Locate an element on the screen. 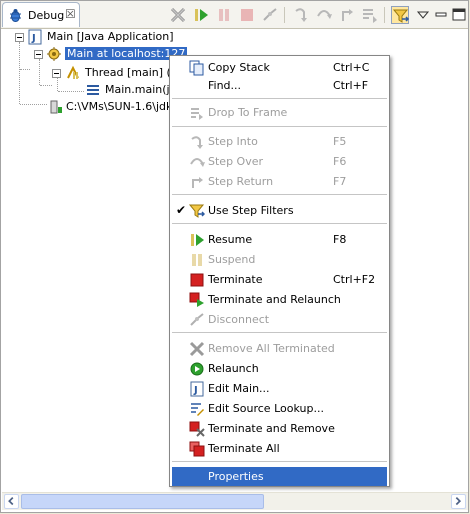  step-return-button is located at coordinates (347, 15).